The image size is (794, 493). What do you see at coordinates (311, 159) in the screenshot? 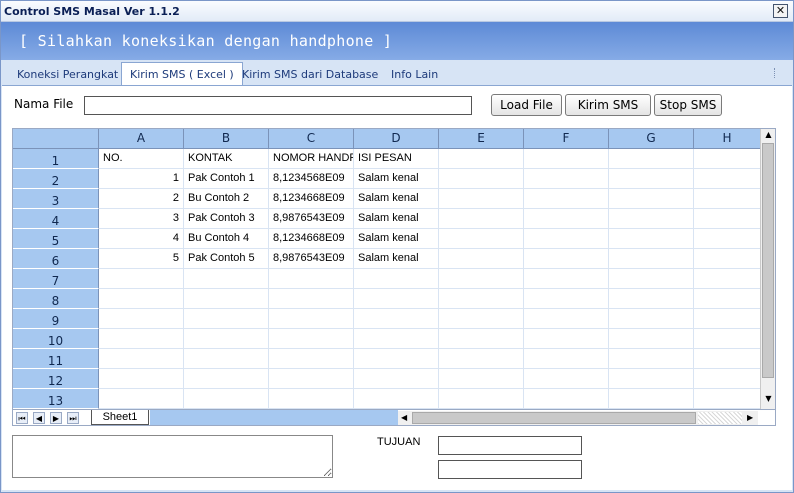
I see `sheet-cell: NOMOR HANDPHONE` at bounding box center [311, 159].